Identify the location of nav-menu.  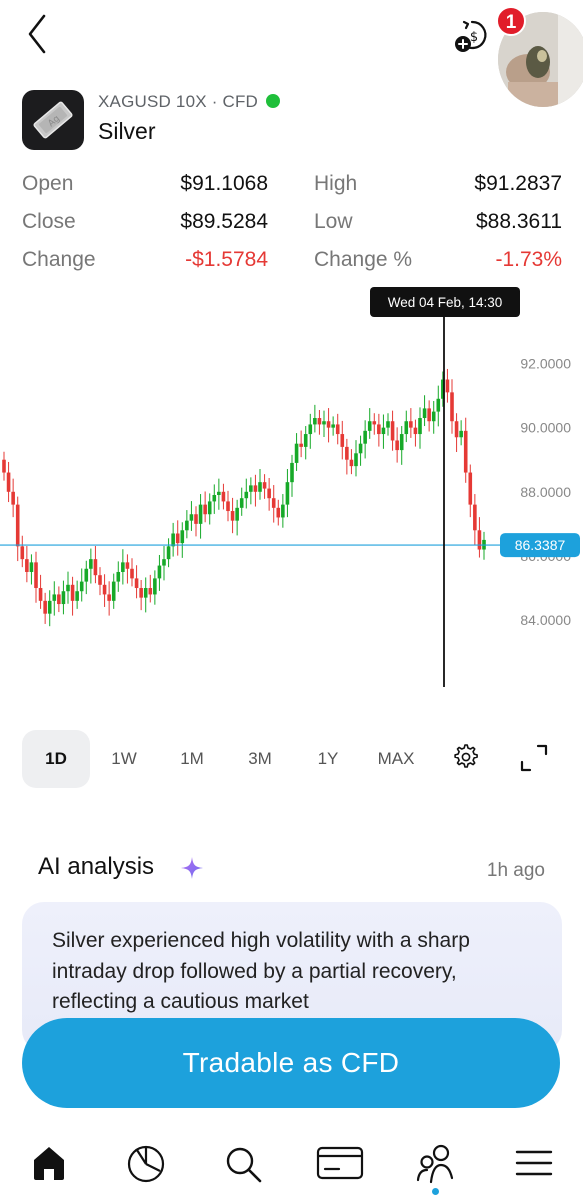
(534, 1163).